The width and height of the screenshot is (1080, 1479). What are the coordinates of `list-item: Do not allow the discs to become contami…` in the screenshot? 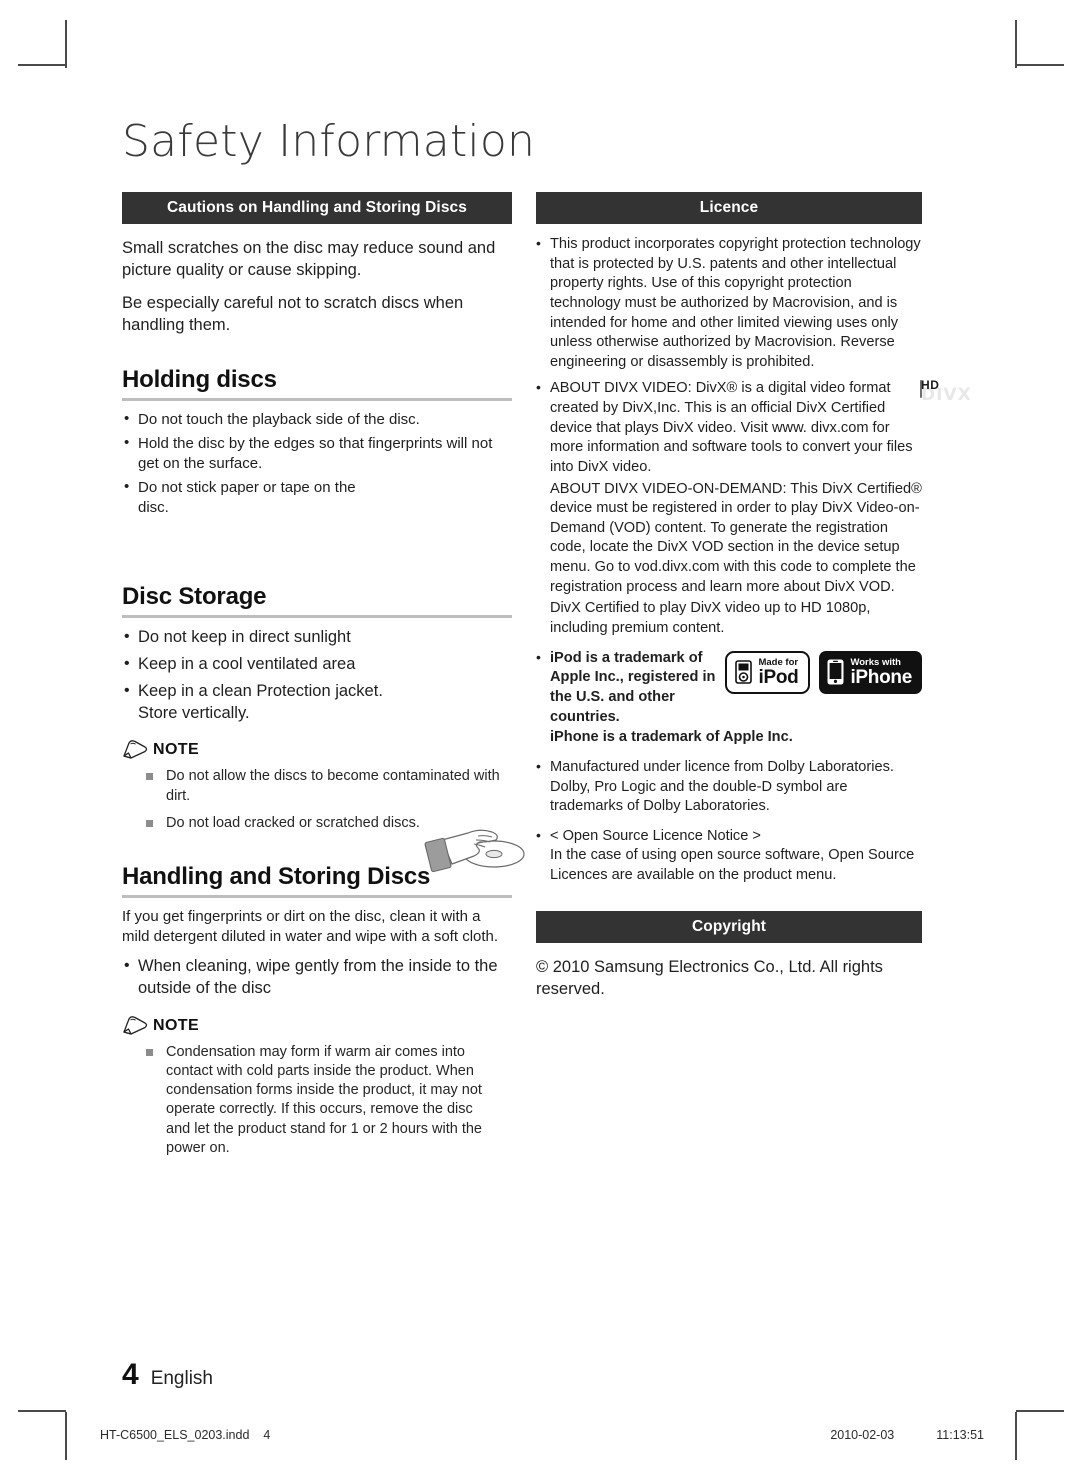 It's located at (329, 786).